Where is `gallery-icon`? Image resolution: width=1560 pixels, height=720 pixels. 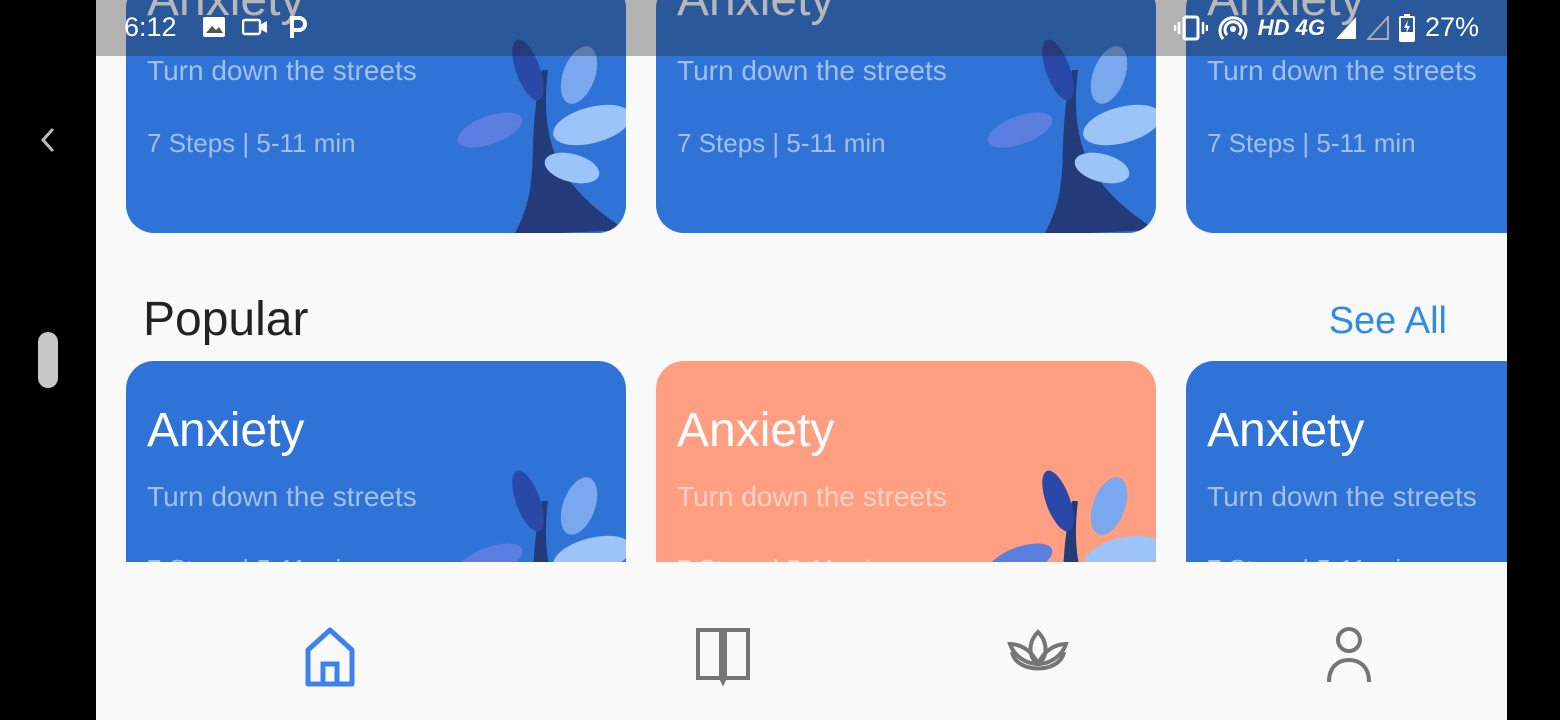
gallery-icon is located at coordinates (214, 27).